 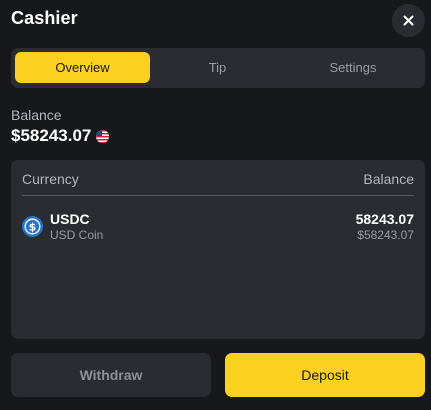 I want to click on us-flag-icon, so click(x=103, y=136).